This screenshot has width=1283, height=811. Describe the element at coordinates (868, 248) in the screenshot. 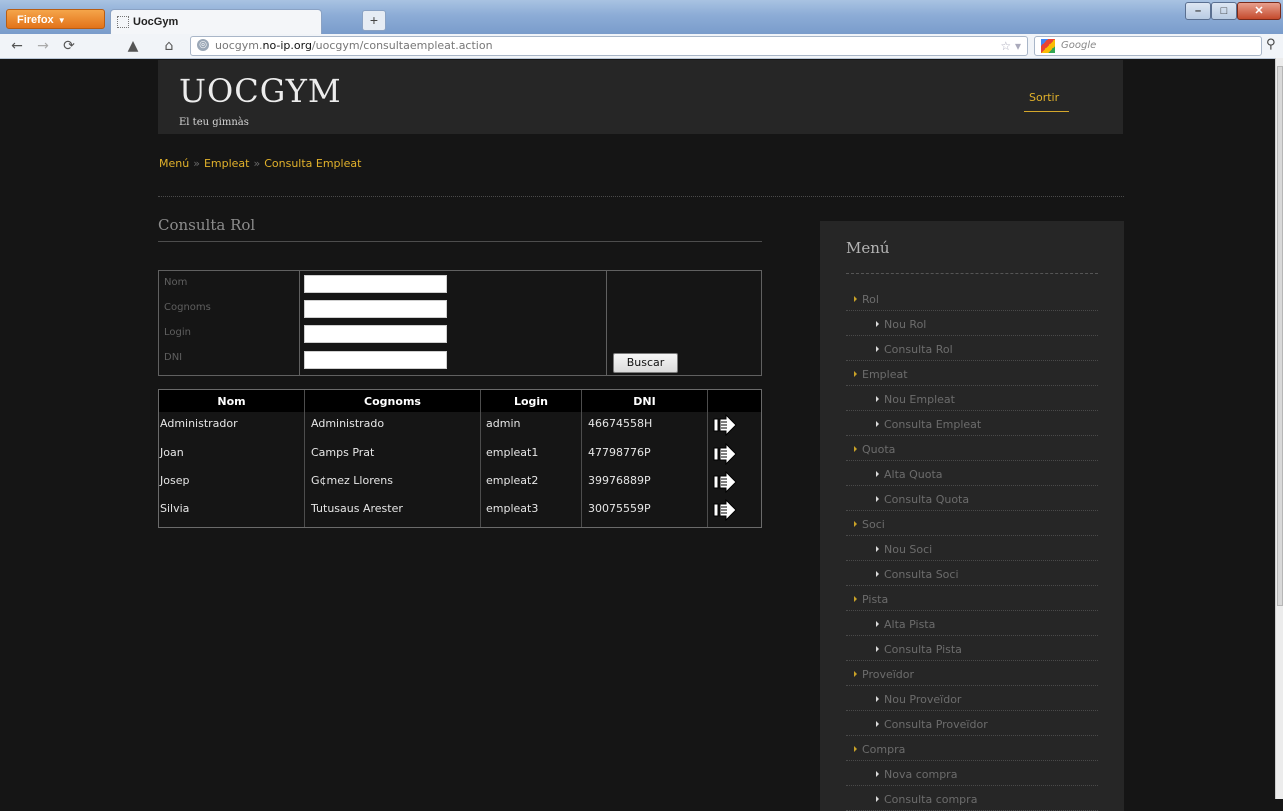

I see `sidebar-title: Menú` at that location.